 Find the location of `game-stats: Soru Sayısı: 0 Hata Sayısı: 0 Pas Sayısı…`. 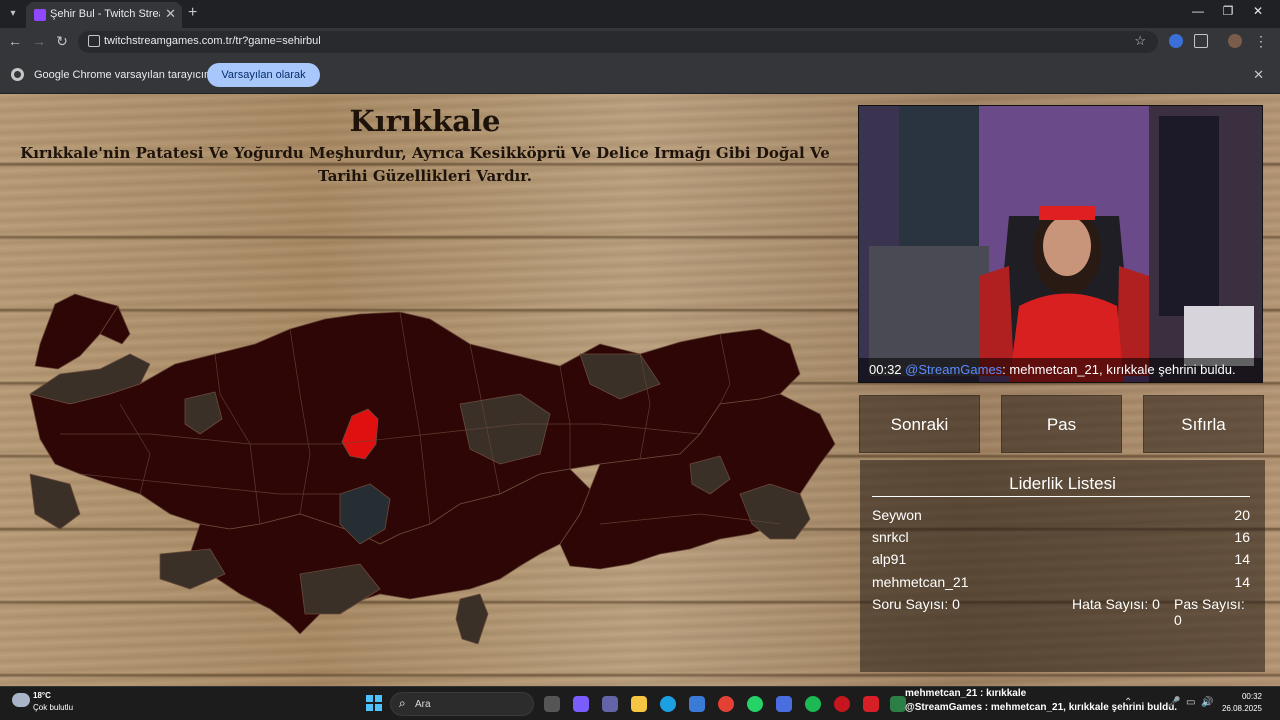

game-stats: Soru Sayısı: 0 Hata Sayısı: 0 Pas Sayısı… is located at coordinates (1062, 612).